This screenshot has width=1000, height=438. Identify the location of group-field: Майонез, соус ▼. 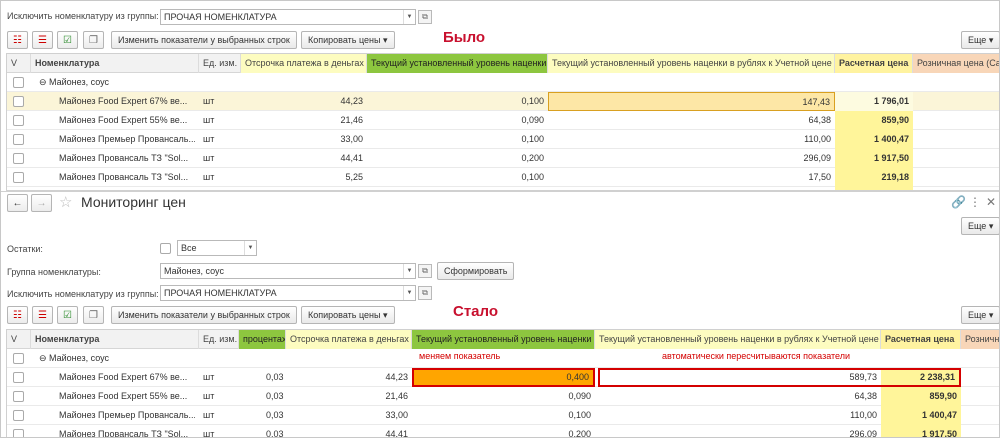
(288, 271).